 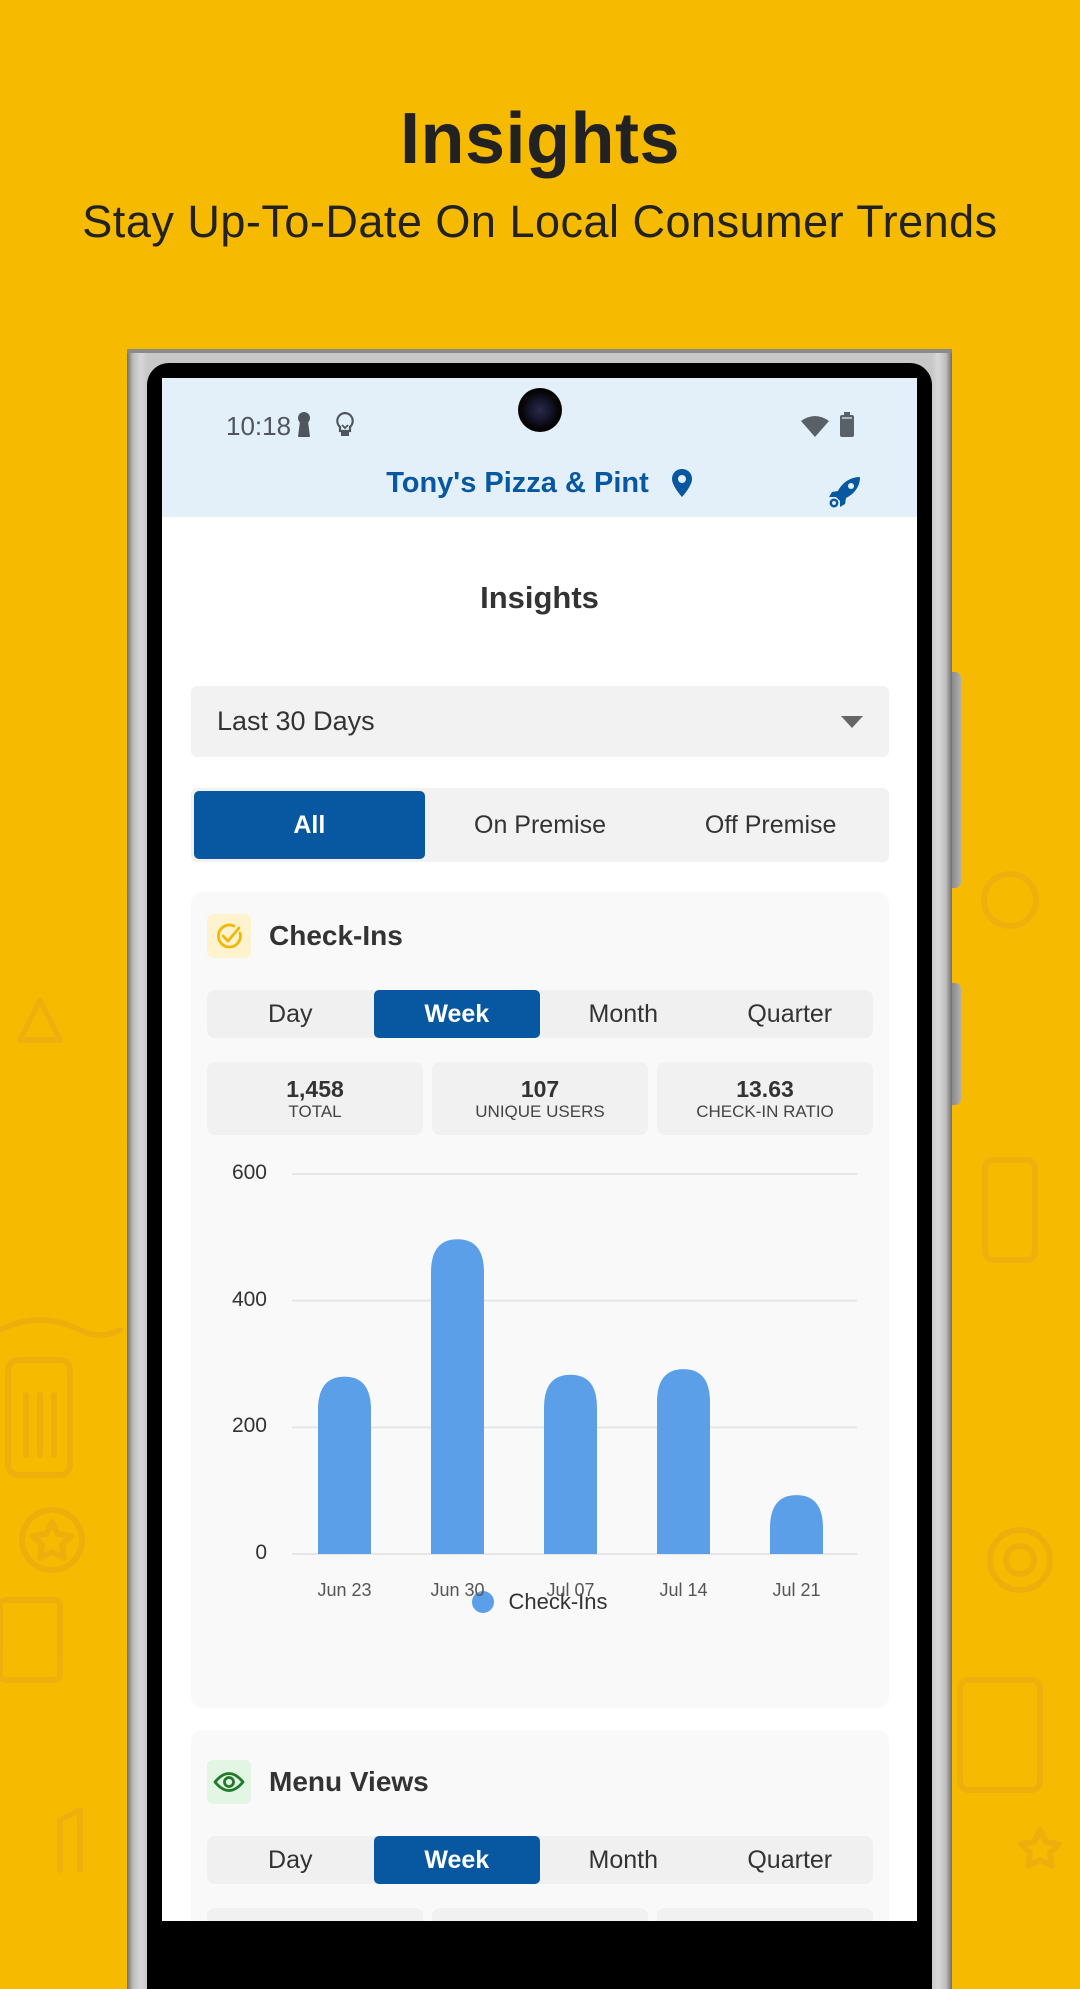 What do you see at coordinates (623, 1860) in the screenshot?
I see `menu-views-tab-month: Month` at bounding box center [623, 1860].